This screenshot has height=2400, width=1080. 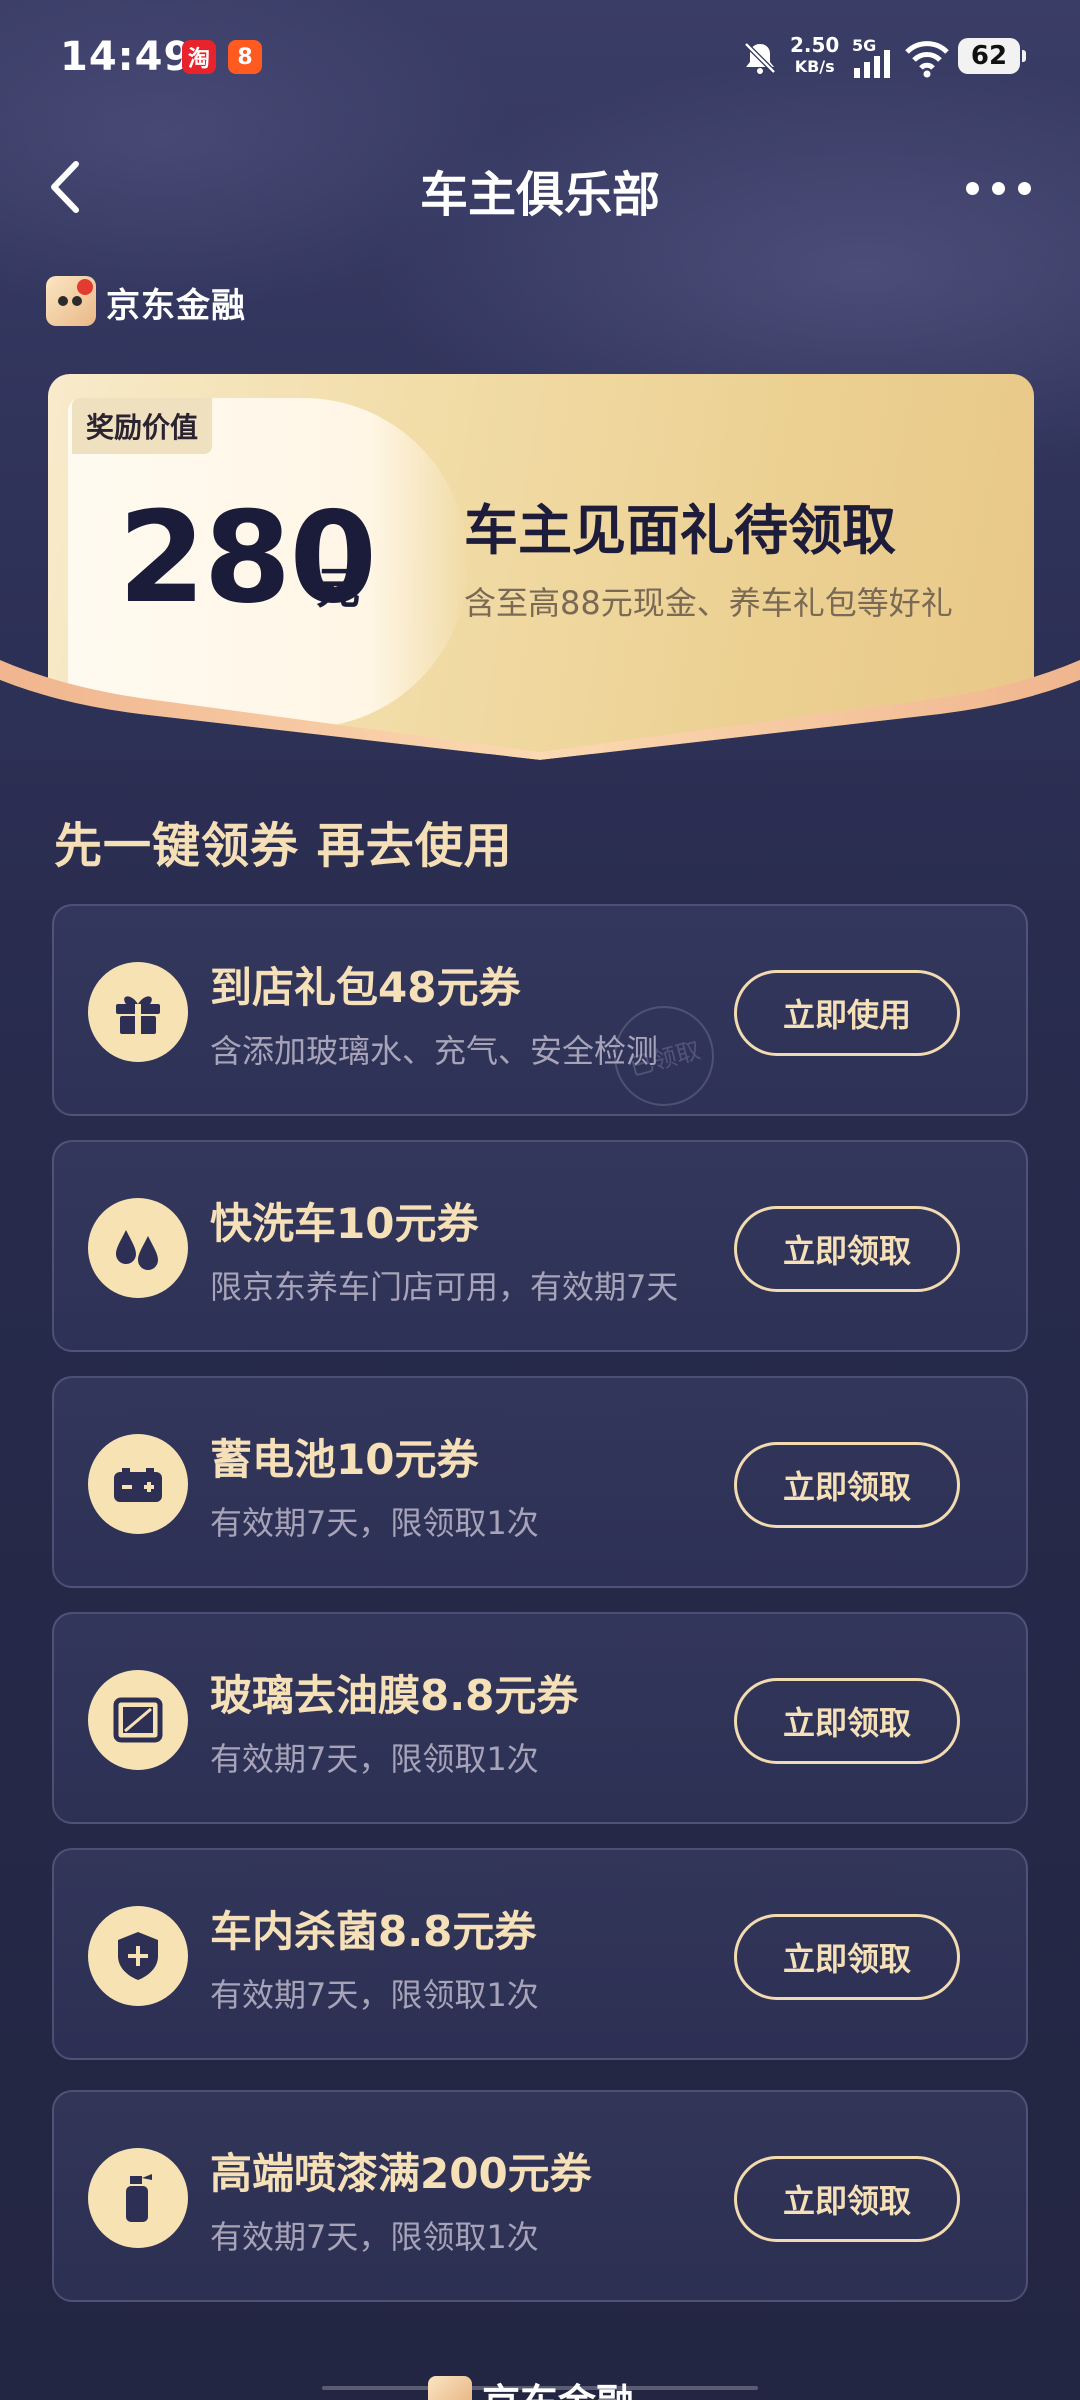 What do you see at coordinates (992, 56) in the screenshot?
I see `battery-indicator: 62` at bounding box center [992, 56].